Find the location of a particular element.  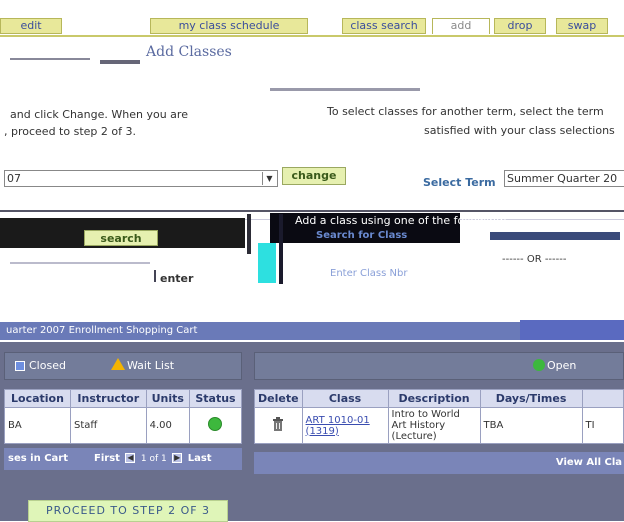

delete-cell is located at coordinates (278, 425).